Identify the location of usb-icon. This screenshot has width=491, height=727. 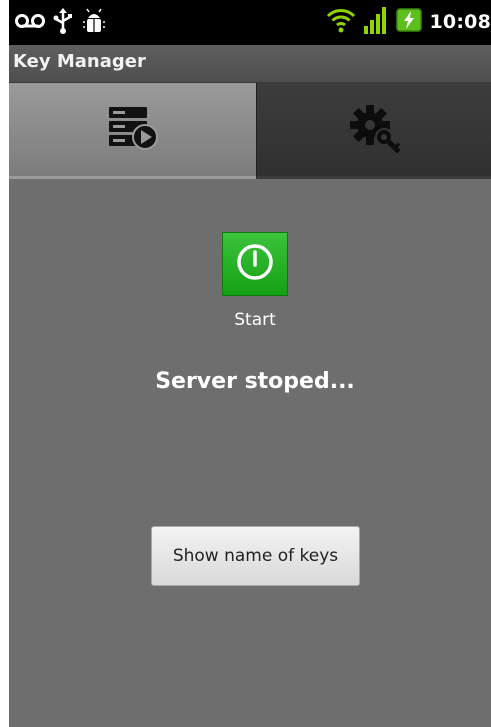
(63, 23).